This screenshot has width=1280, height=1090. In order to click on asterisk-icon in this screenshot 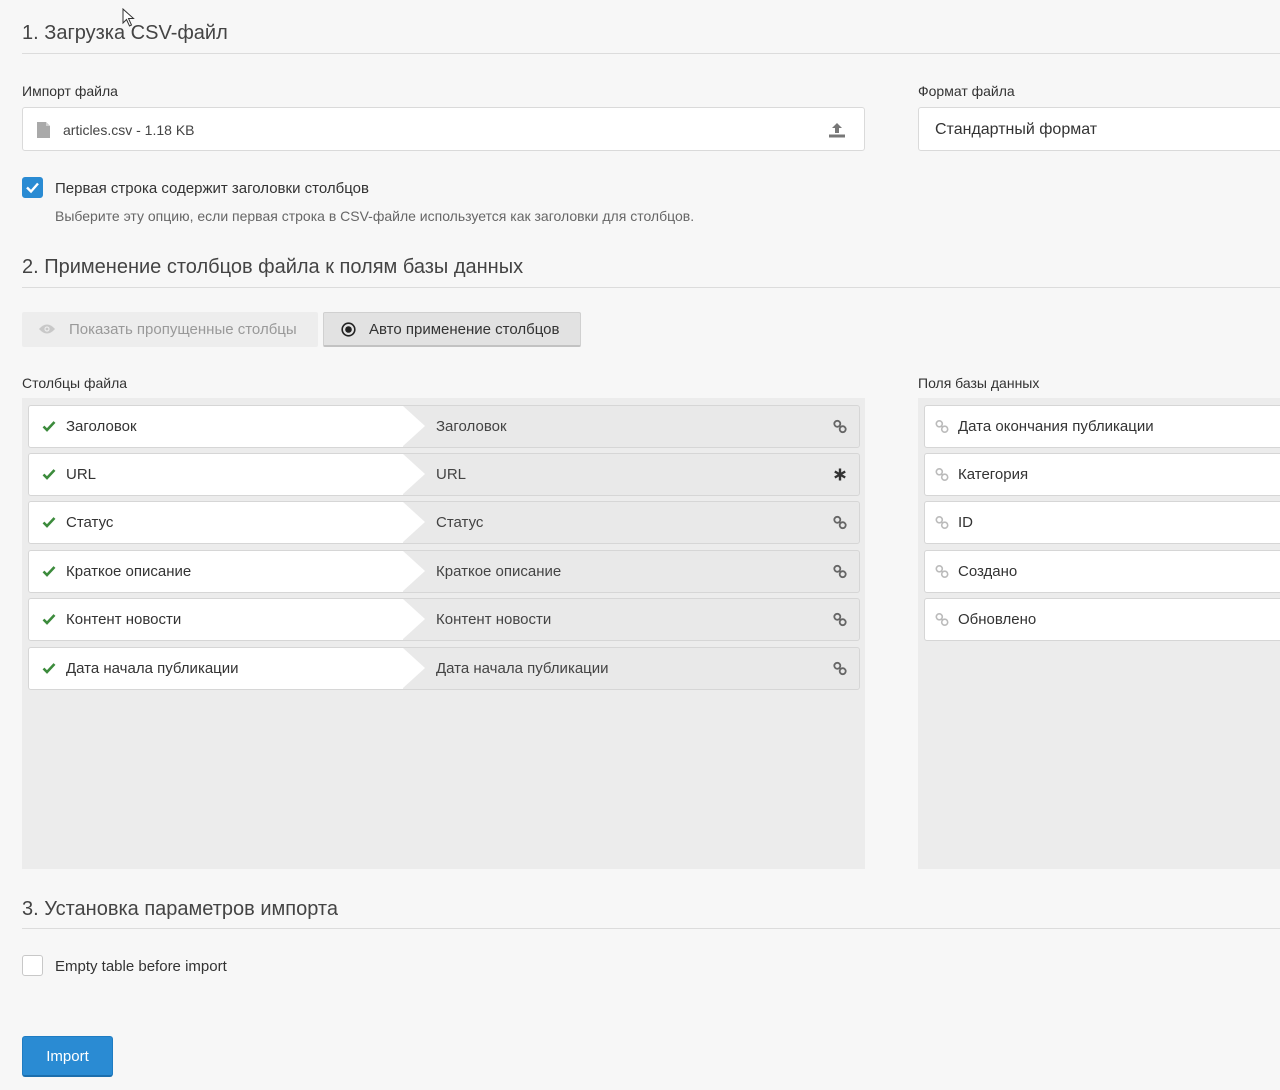, I will do `click(840, 474)`.